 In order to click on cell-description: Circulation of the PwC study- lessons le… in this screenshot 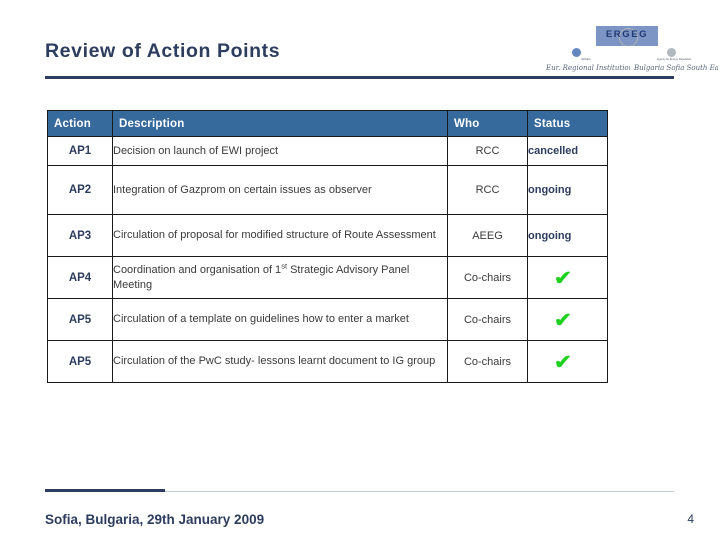, I will do `click(280, 361)`.